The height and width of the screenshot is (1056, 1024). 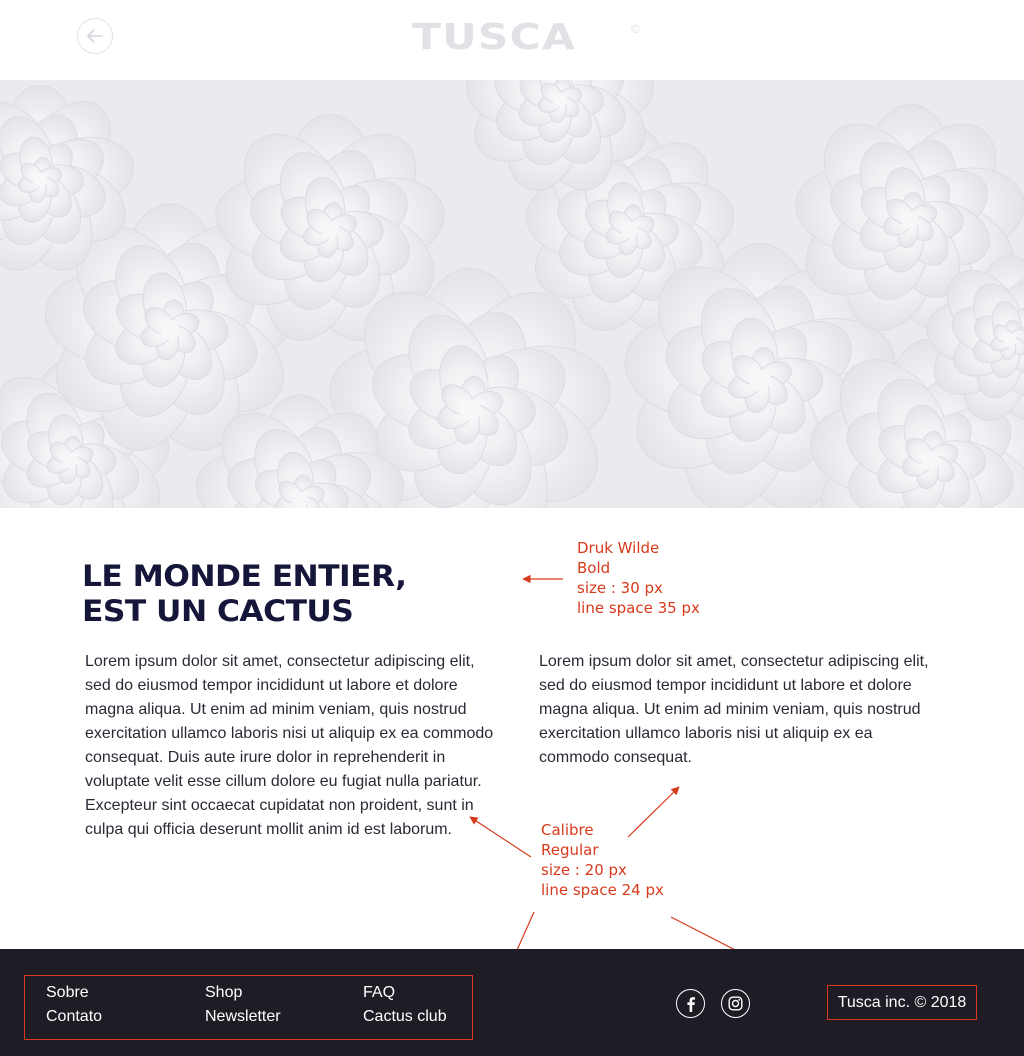 I want to click on facebook-icon, so click(x=690, y=1004).